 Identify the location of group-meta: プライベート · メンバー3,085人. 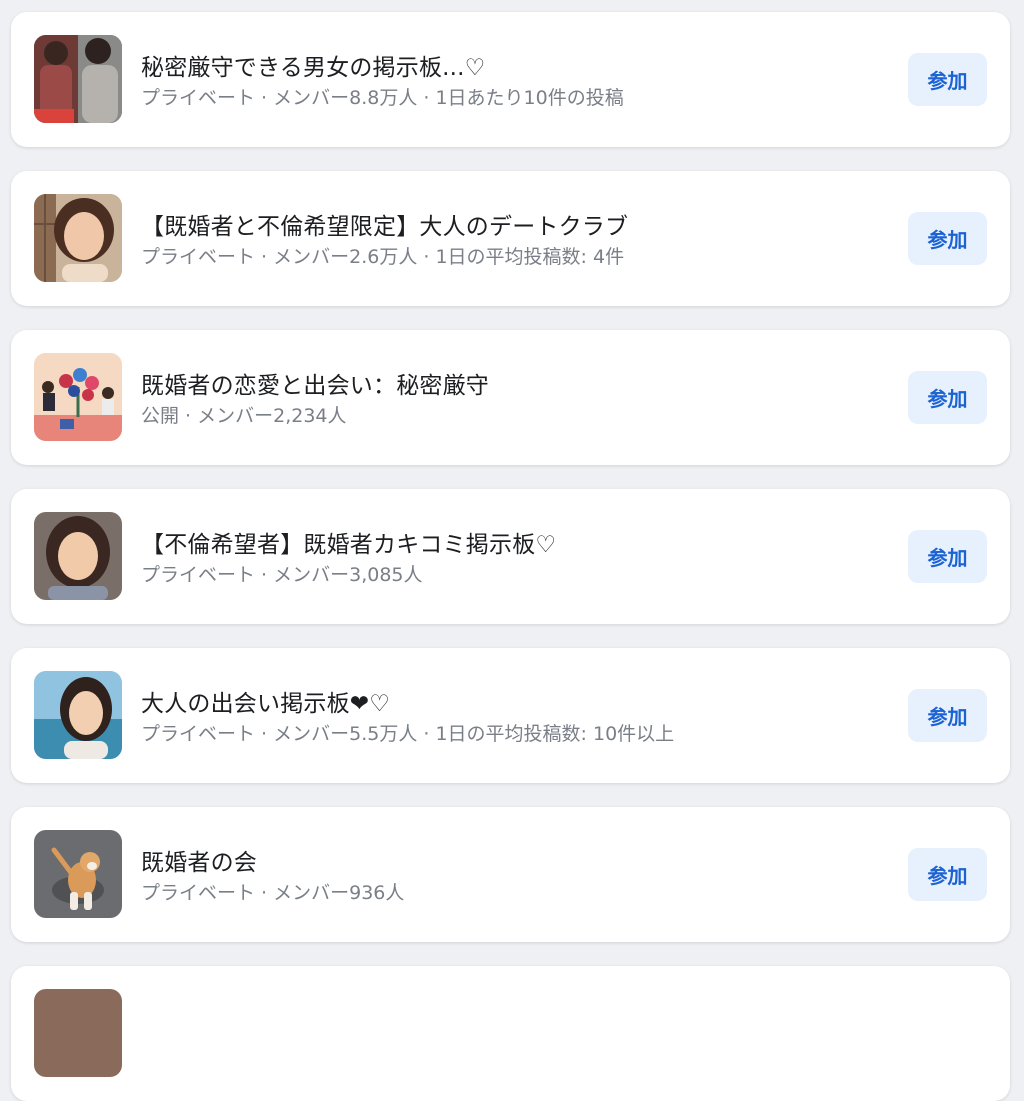
(282, 575).